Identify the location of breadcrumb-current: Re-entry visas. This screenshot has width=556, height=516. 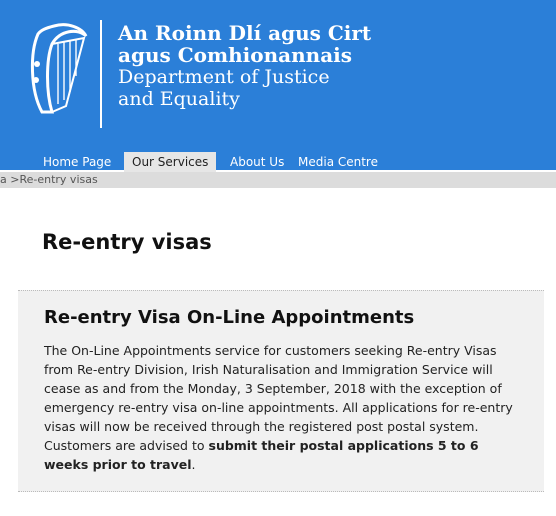
(58, 179).